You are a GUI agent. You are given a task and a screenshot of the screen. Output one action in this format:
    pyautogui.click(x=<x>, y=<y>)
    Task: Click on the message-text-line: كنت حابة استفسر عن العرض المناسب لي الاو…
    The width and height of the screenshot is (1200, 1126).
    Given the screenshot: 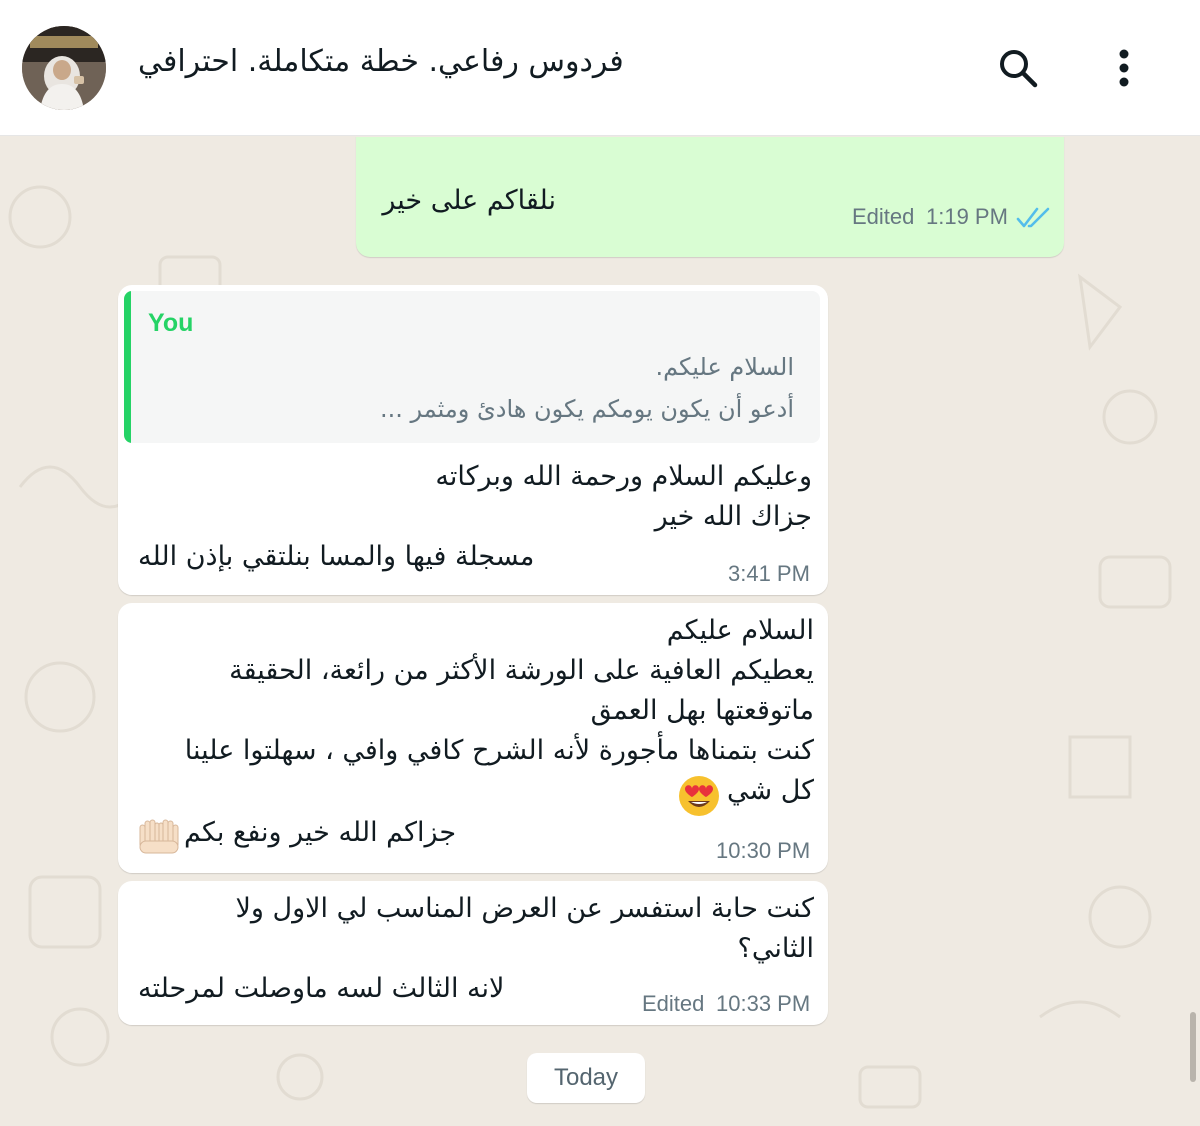 What is the action you would take?
    pyautogui.click(x=524, y=908)
    